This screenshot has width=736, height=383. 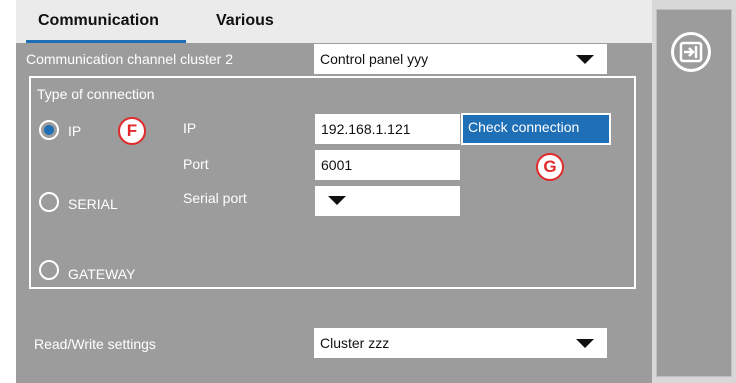 I want to click on right-sidebar, so click(x=694, y=191).